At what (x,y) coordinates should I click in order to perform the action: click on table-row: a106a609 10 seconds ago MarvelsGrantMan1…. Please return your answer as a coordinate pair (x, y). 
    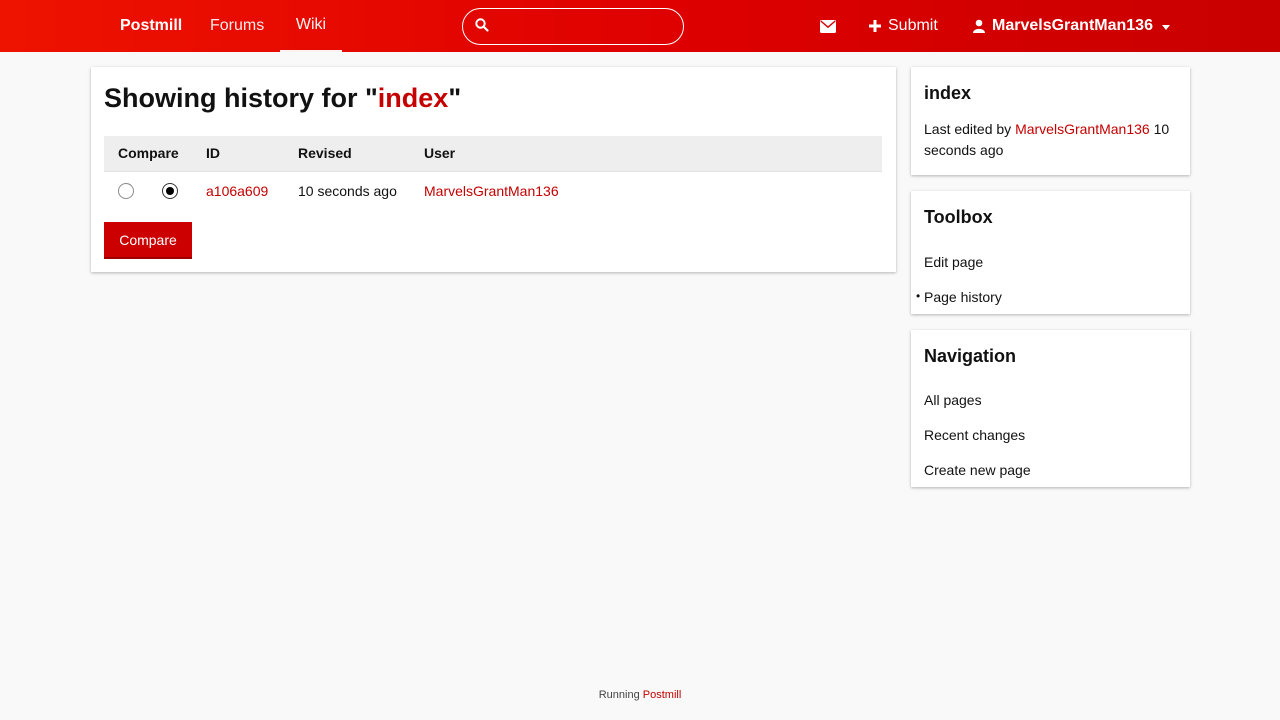
    Looking at the image, I should click on (493, 190).